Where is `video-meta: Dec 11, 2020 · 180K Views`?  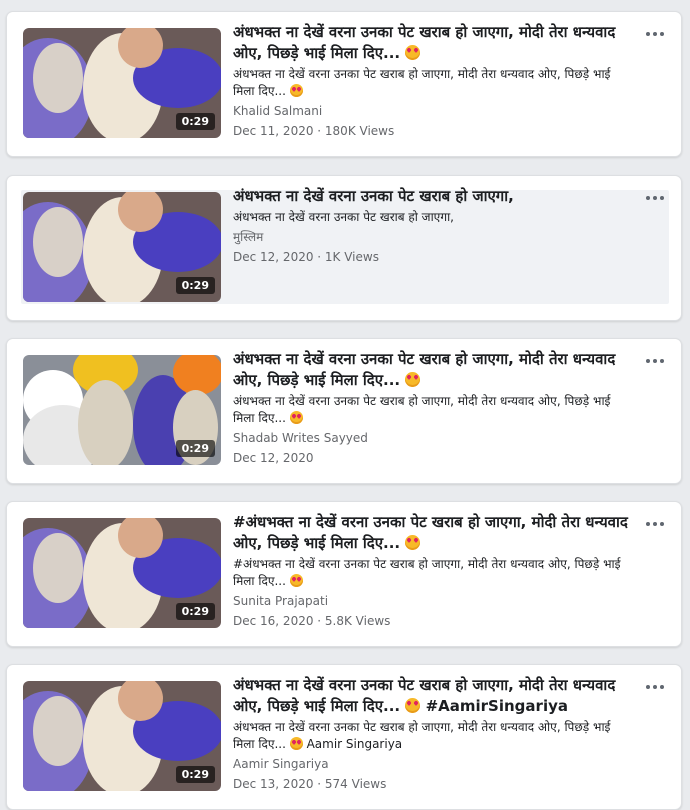
video-meta: Dec 11, 2020 · 180K Views is located at coordinates (314, 131).